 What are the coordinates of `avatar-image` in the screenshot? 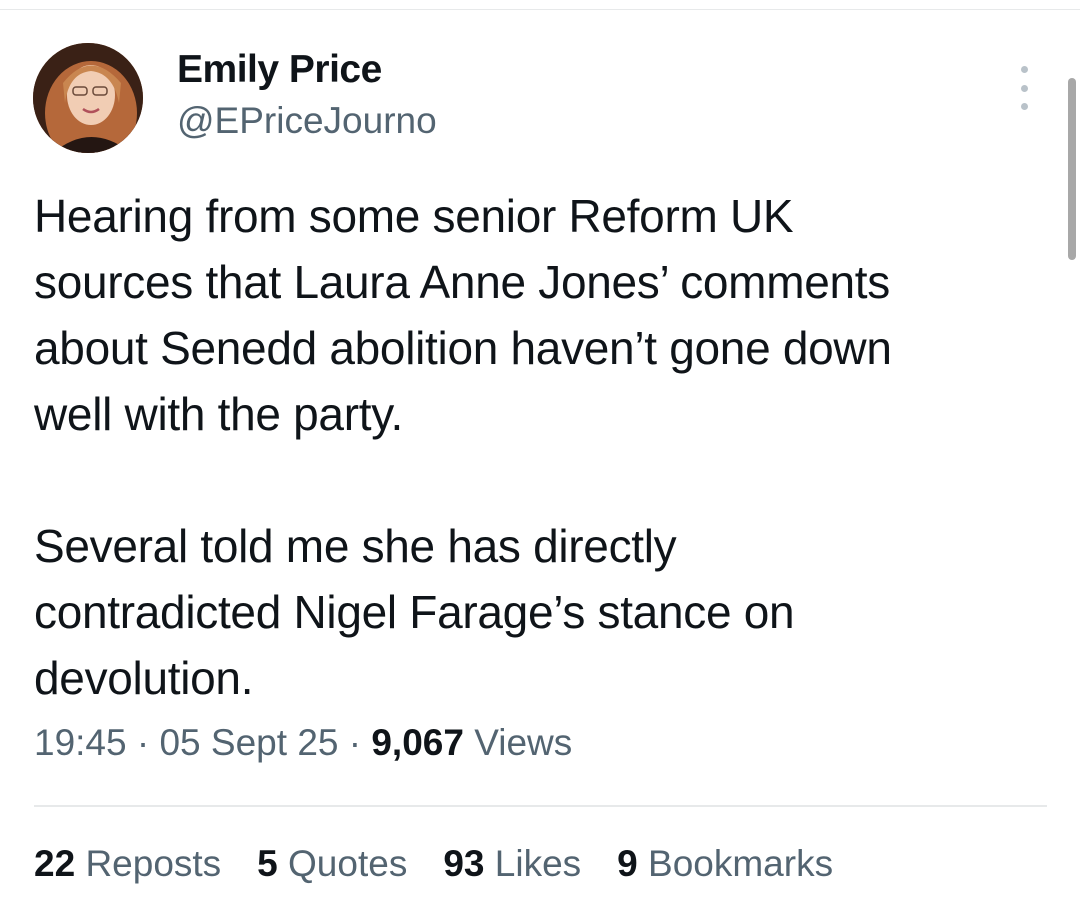 It's located at (88, 98).